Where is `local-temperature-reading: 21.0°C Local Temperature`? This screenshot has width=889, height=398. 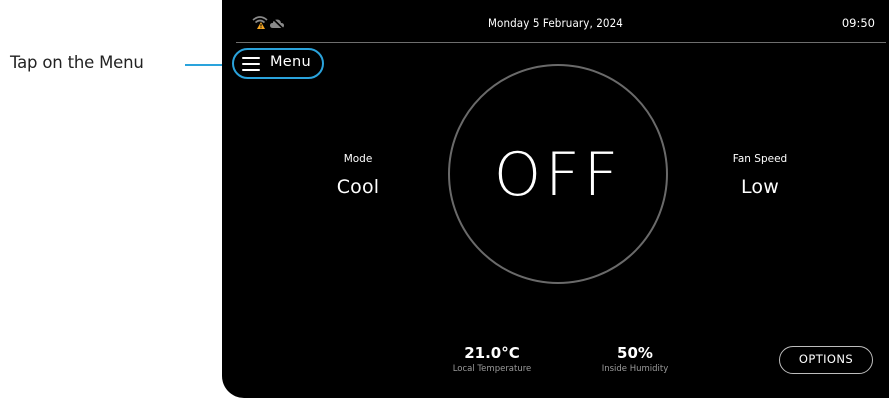
local-temperature-reading: 21.0°C Local Temperature is located at coordinates (492, 359).